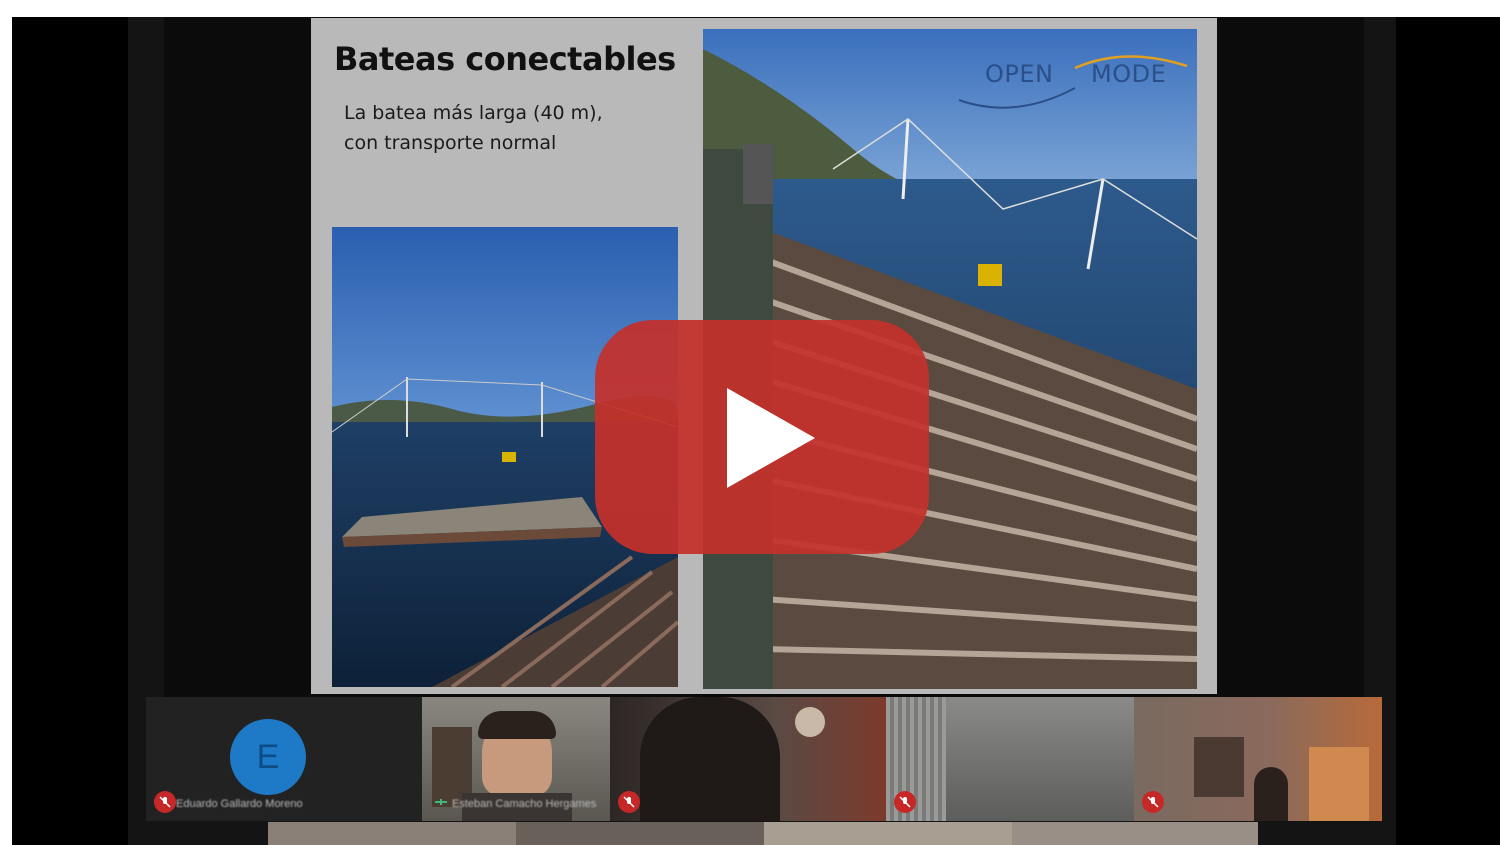 The width and height of the screenshot is (1500, 845). Describe the element at coordinates (1075, 83) in the screenshot. I see `open-mode-logo: OPEN MODE` at that location.